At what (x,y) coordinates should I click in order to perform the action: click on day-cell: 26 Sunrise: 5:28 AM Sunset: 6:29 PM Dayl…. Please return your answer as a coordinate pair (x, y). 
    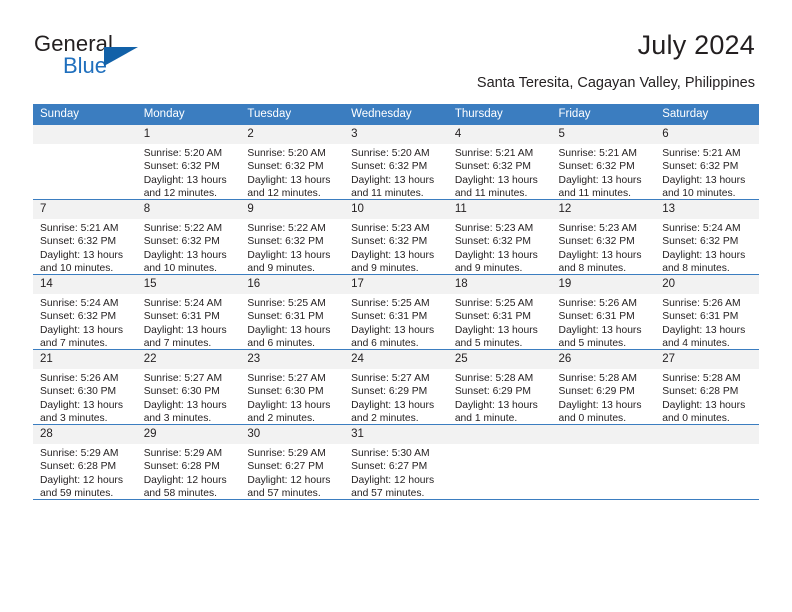
    Looking at the image, I should click on (603, 387).